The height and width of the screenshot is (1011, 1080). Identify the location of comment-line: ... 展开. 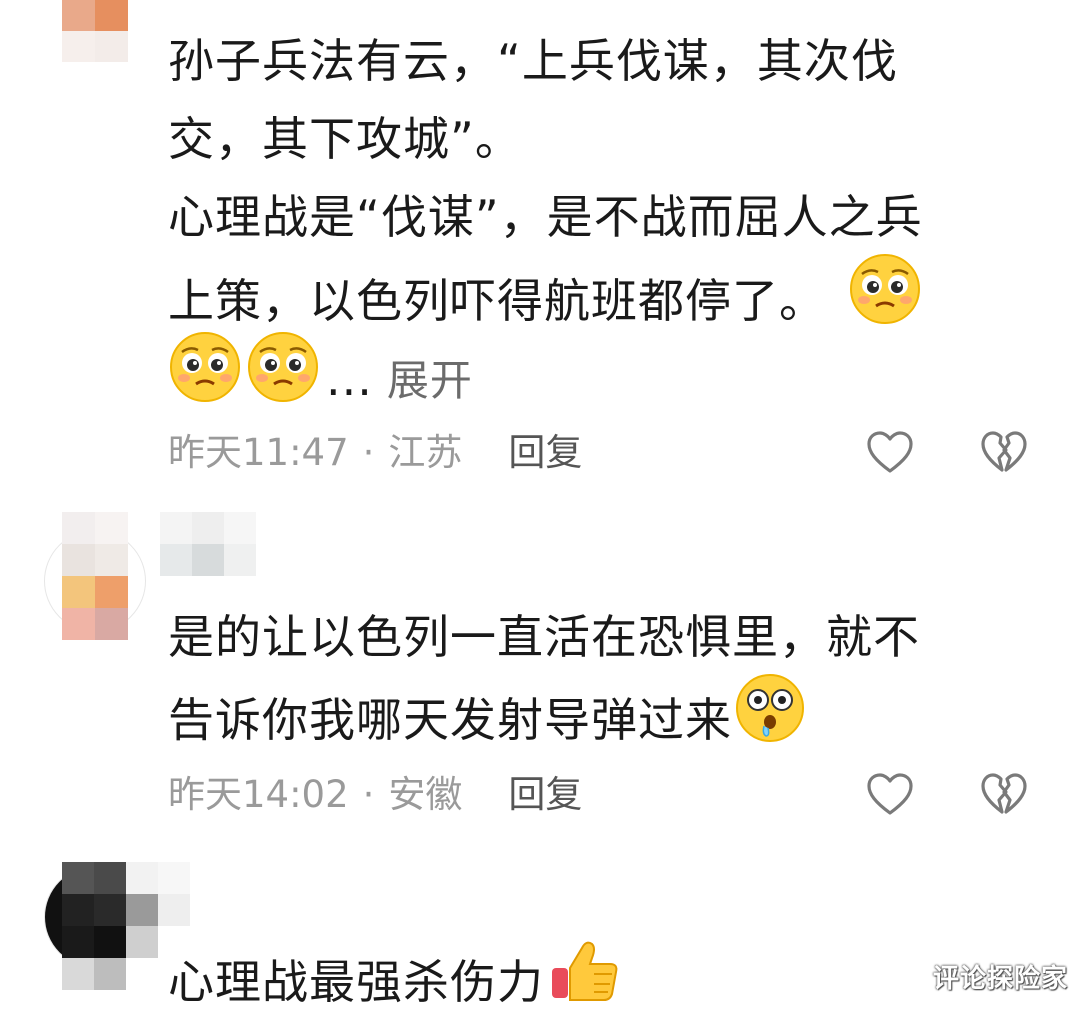
(545, 372).